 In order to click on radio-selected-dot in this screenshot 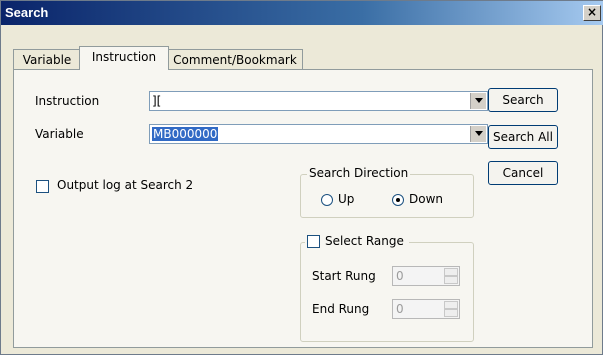, I will do `click(398, 200)`.